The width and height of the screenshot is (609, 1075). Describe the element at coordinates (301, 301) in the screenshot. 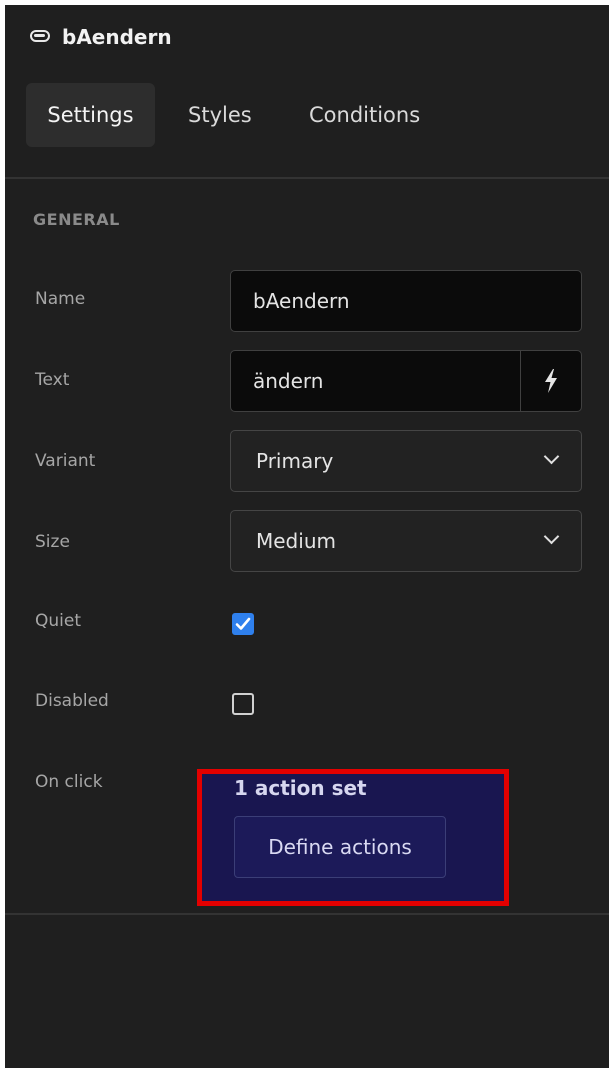

I see `name-value: bAendern` at that location.